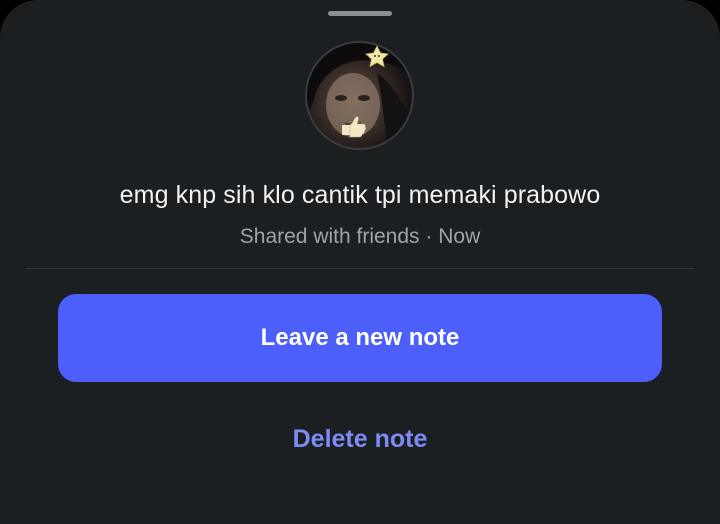 Image resolution: width=720 pixels, height=524 pixels. I want to click on drag-handle, so click(360, 13).